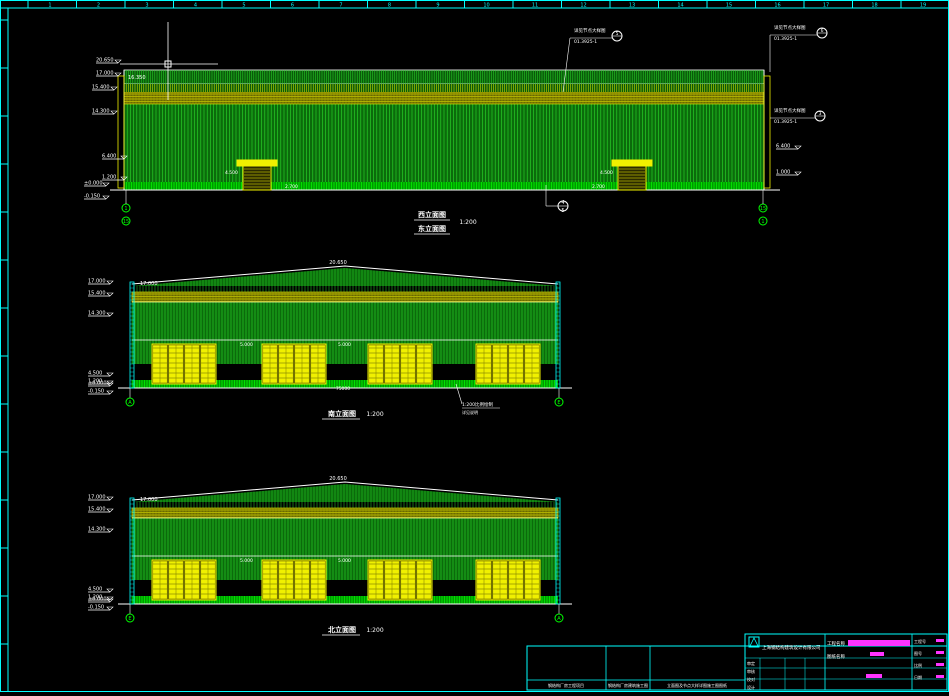 This screenshot has width=949, height=696. I want to click on view-title: 北立面图, so click(342, 629).